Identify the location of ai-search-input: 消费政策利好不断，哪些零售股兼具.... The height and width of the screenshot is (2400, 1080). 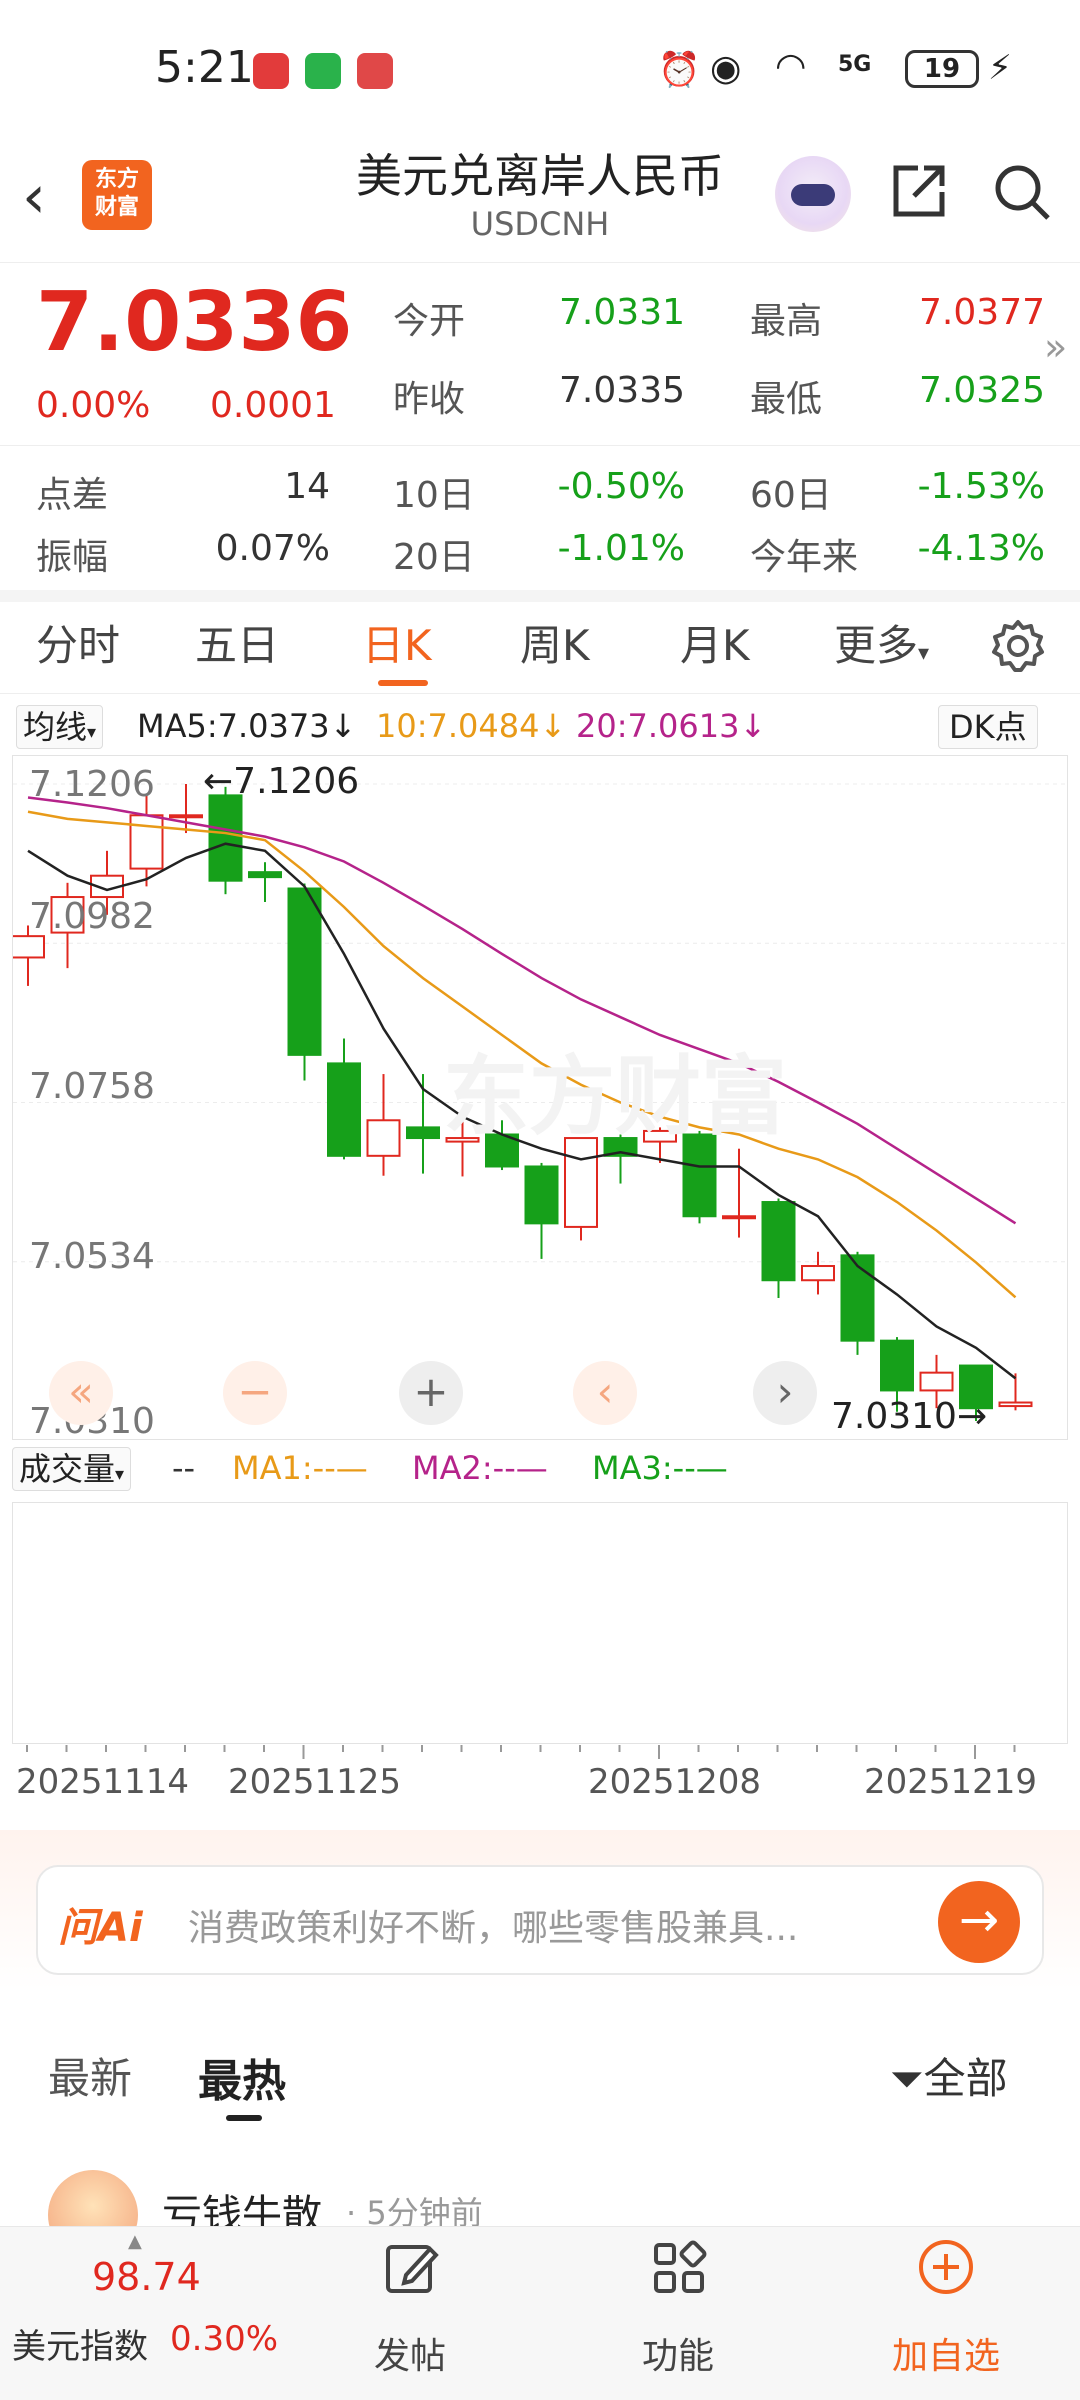
(493, 1925).